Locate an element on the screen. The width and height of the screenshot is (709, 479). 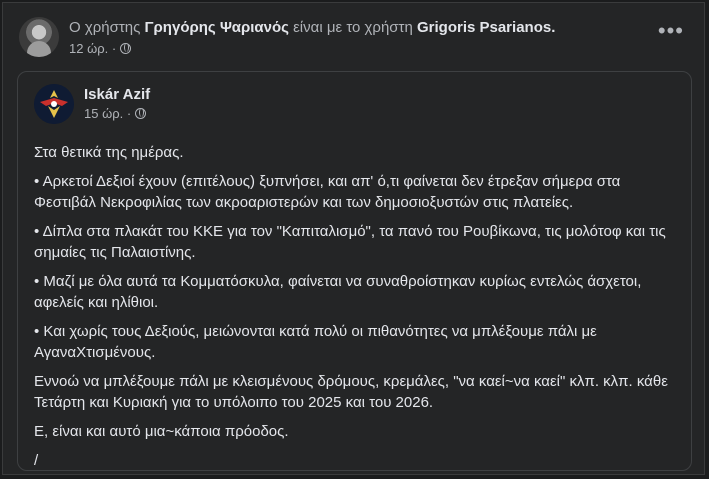
title-middle: είναι με το χρήστη is located at coordinates (353, 27).